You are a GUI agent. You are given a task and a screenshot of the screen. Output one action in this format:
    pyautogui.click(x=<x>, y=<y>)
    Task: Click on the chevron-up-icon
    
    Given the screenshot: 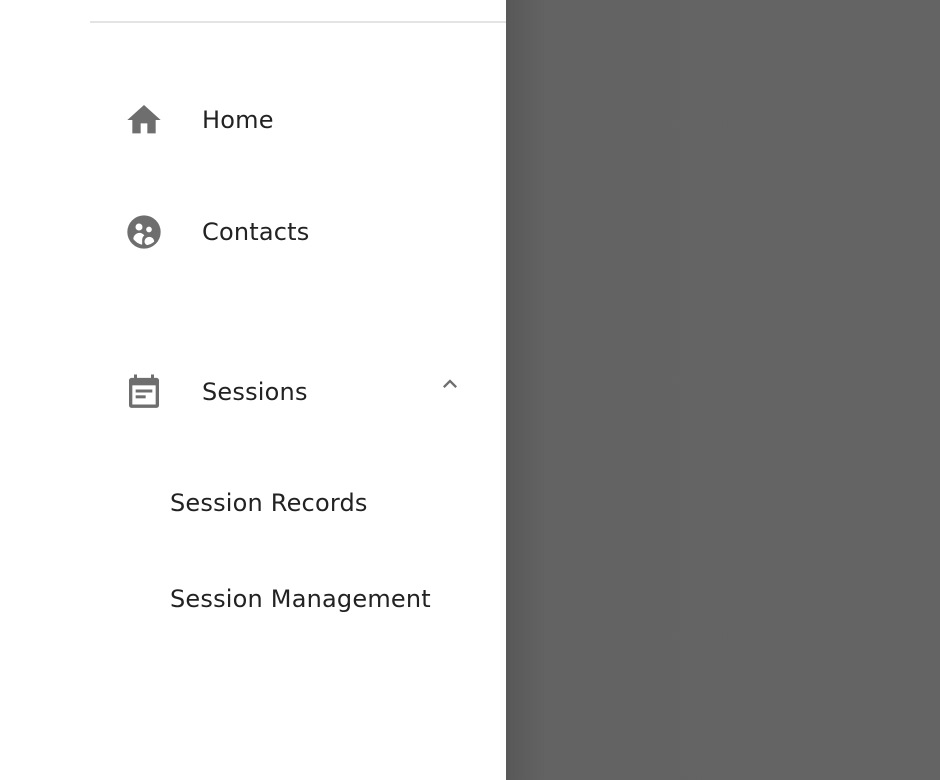 What is the action you would take?
    pyautogui.click(x=450, y=384)
    